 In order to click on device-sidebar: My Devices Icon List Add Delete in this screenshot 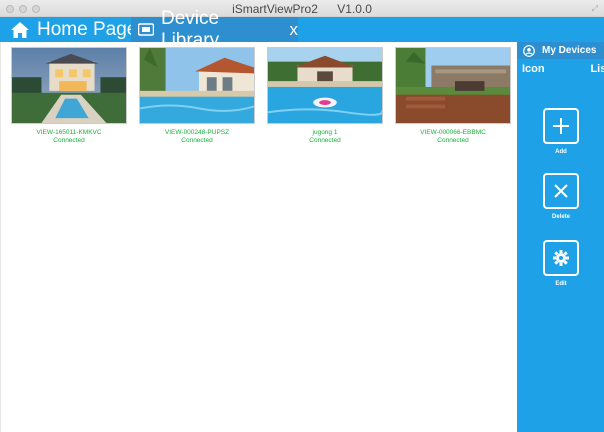, I will do `click(560, 237)`.